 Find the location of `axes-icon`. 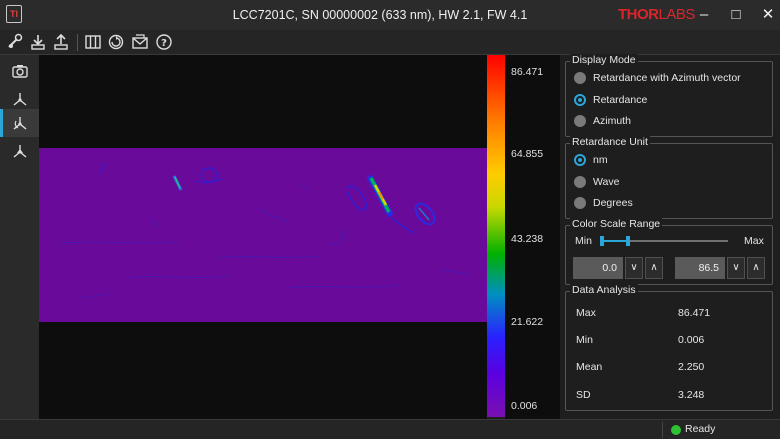

axes-icon is located at coordinates (20, 99).